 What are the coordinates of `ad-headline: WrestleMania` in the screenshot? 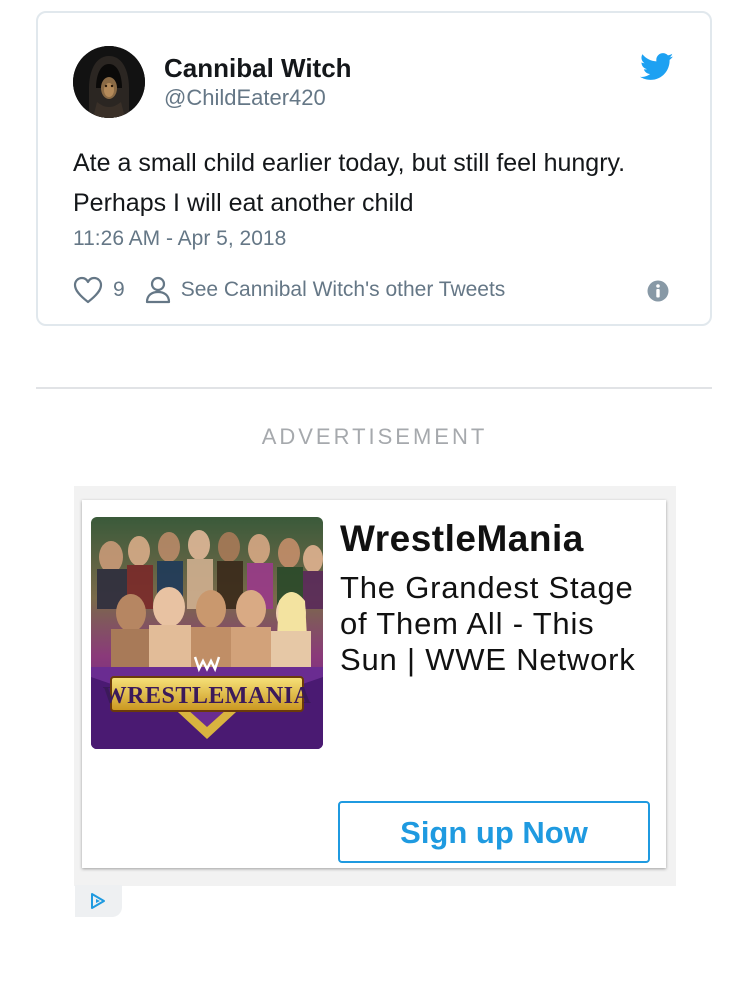 It's located at (462, 539).